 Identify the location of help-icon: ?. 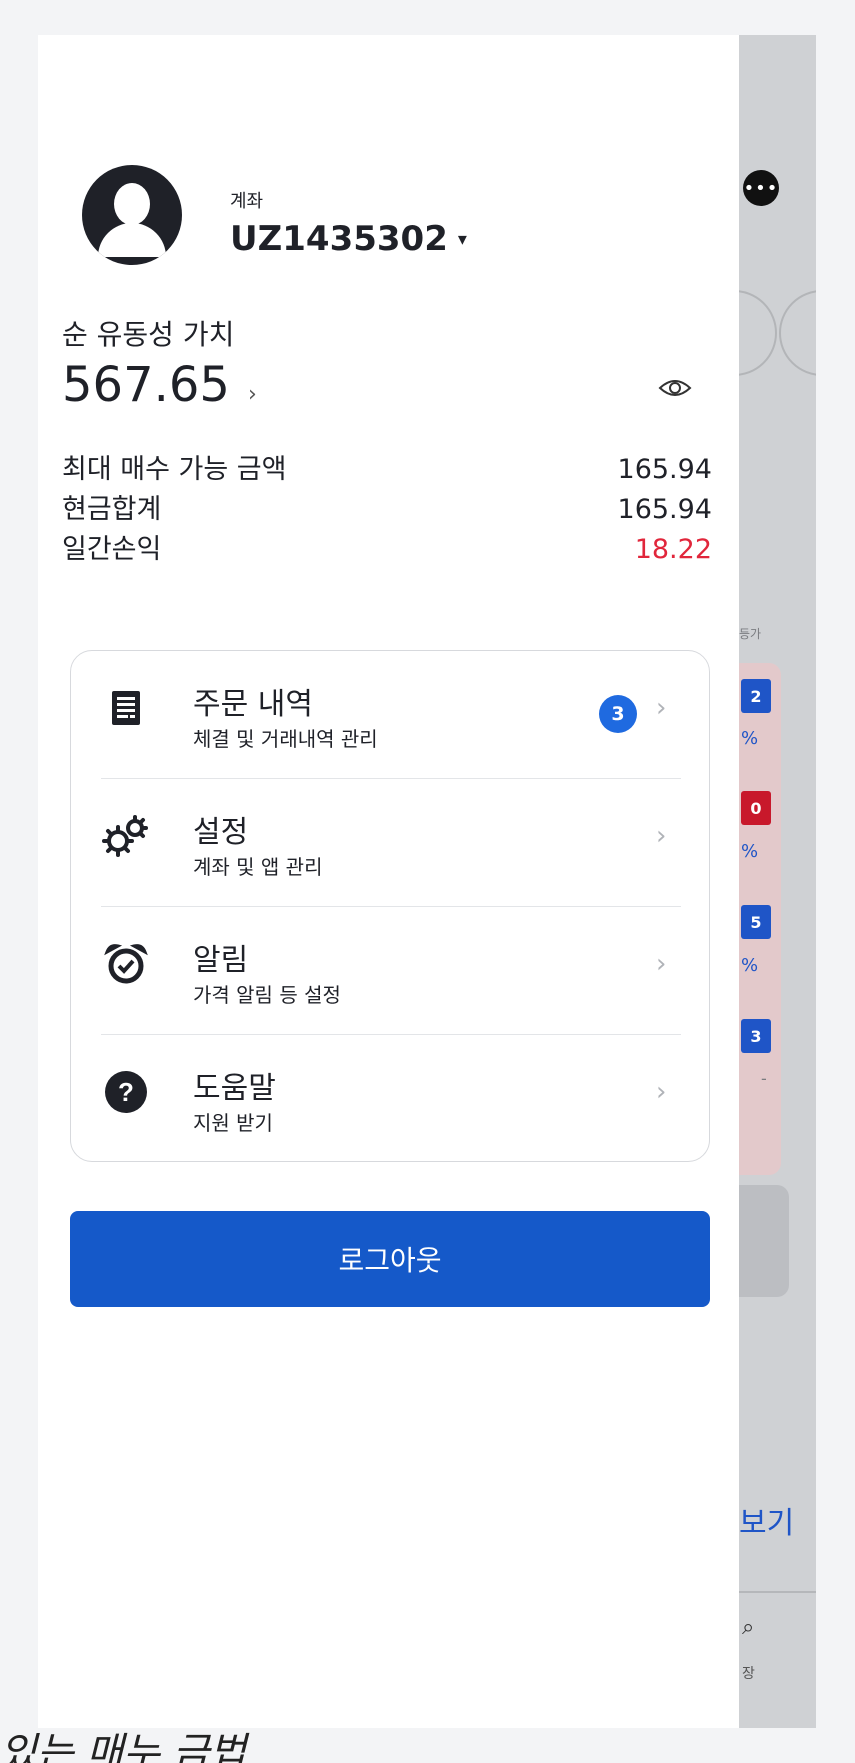
(126, 1092).